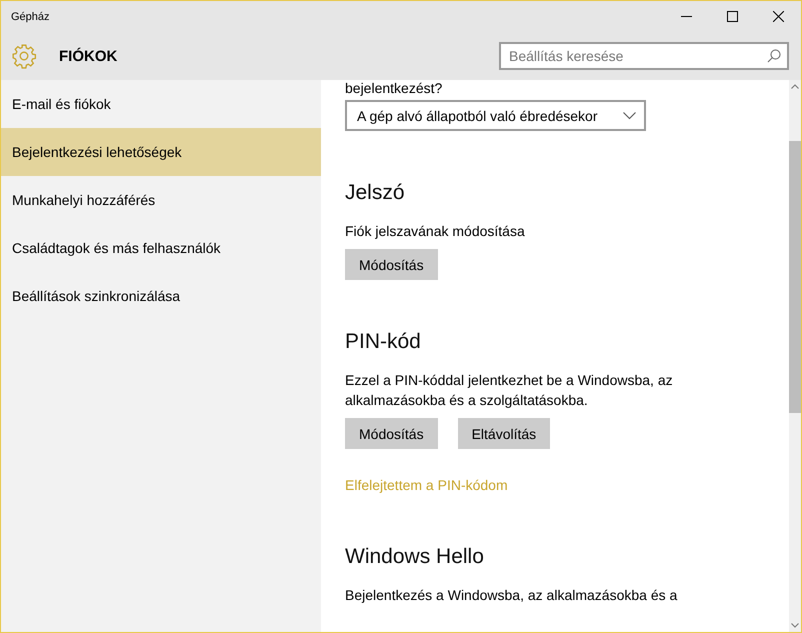  Describe the element at coordinates (435, 231) in the screenshot. I see `section-description: Fiók jelszavának módosítása` at that location.